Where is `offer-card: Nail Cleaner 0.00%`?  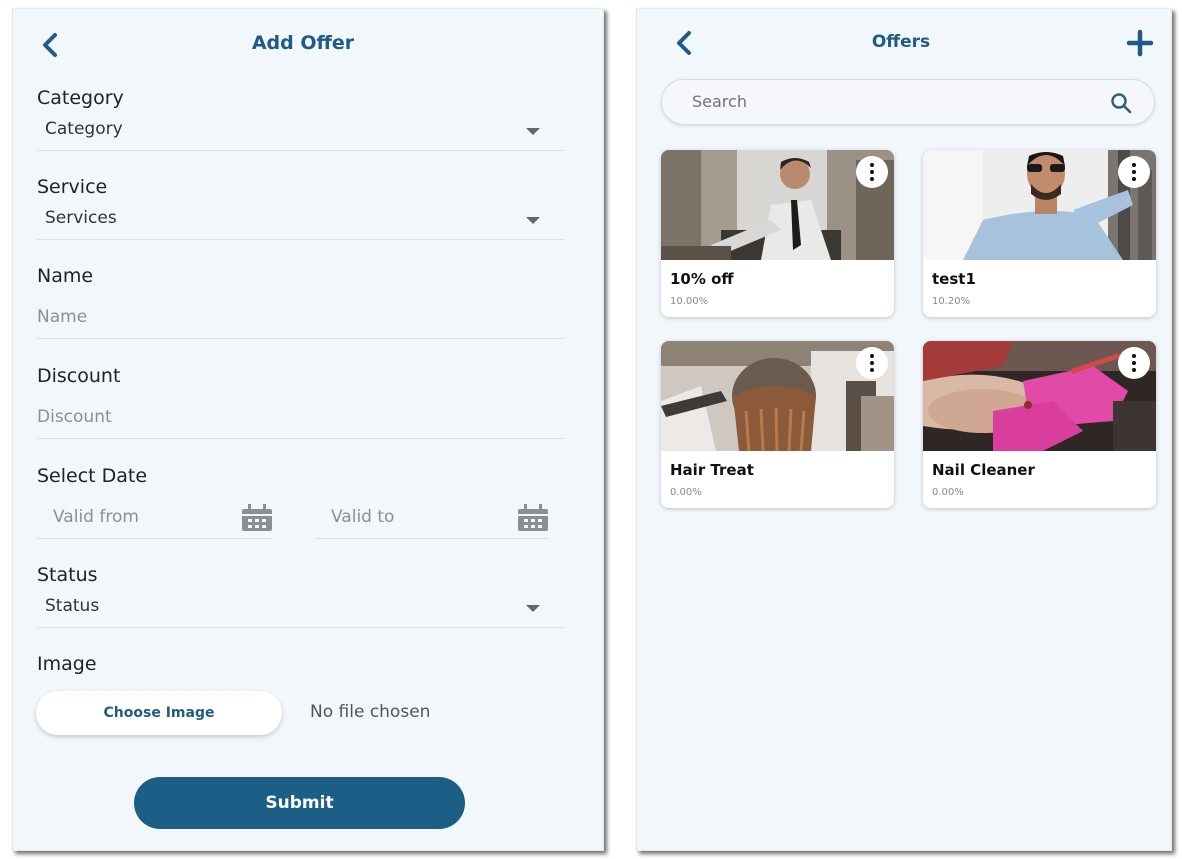
offer-card: Nail Cleaner 0.00% is located at coordinates (1039, 424).